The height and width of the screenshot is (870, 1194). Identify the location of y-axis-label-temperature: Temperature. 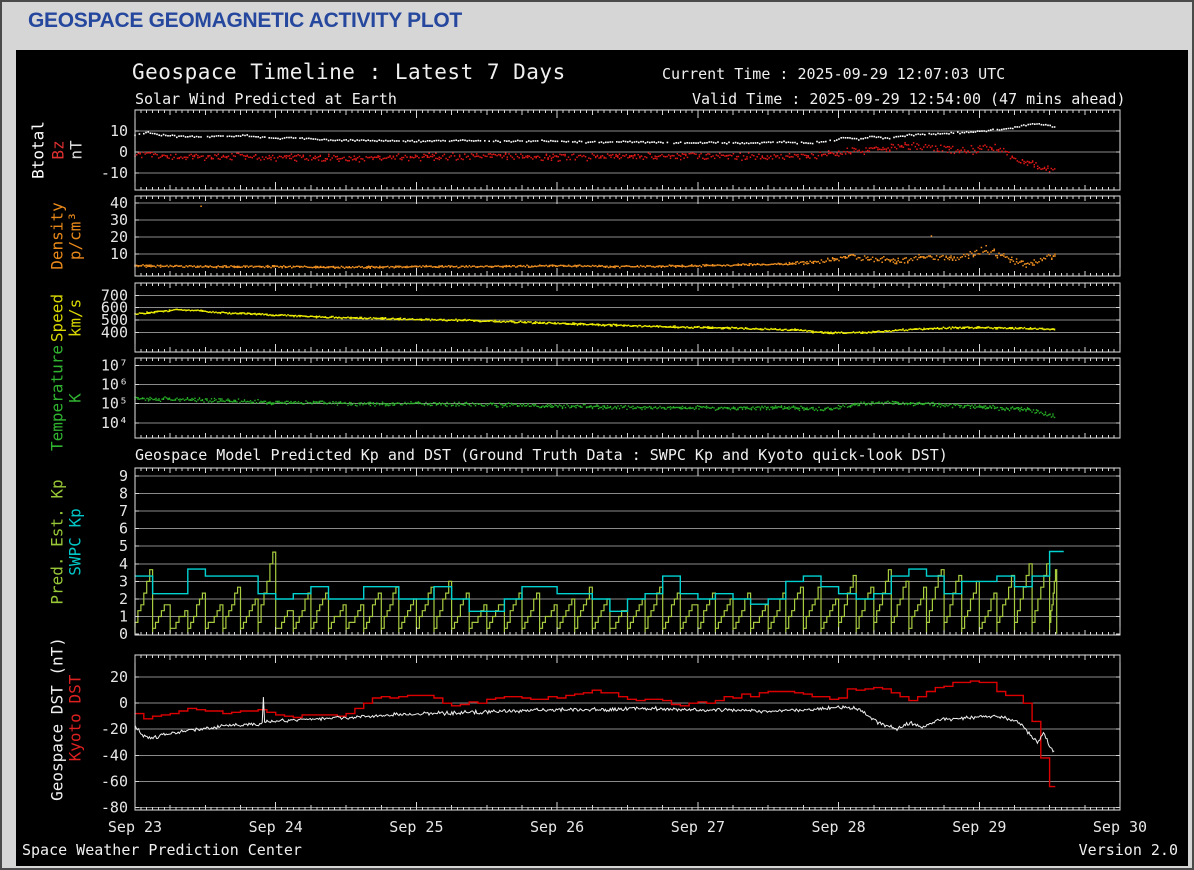
(57, 398).